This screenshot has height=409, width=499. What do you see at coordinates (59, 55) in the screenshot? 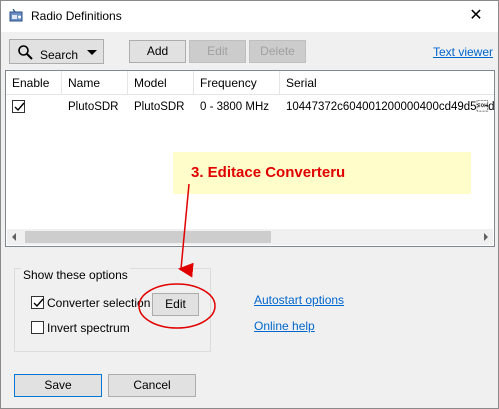
I see `search-label: Search` at bounding box center [59, 55].